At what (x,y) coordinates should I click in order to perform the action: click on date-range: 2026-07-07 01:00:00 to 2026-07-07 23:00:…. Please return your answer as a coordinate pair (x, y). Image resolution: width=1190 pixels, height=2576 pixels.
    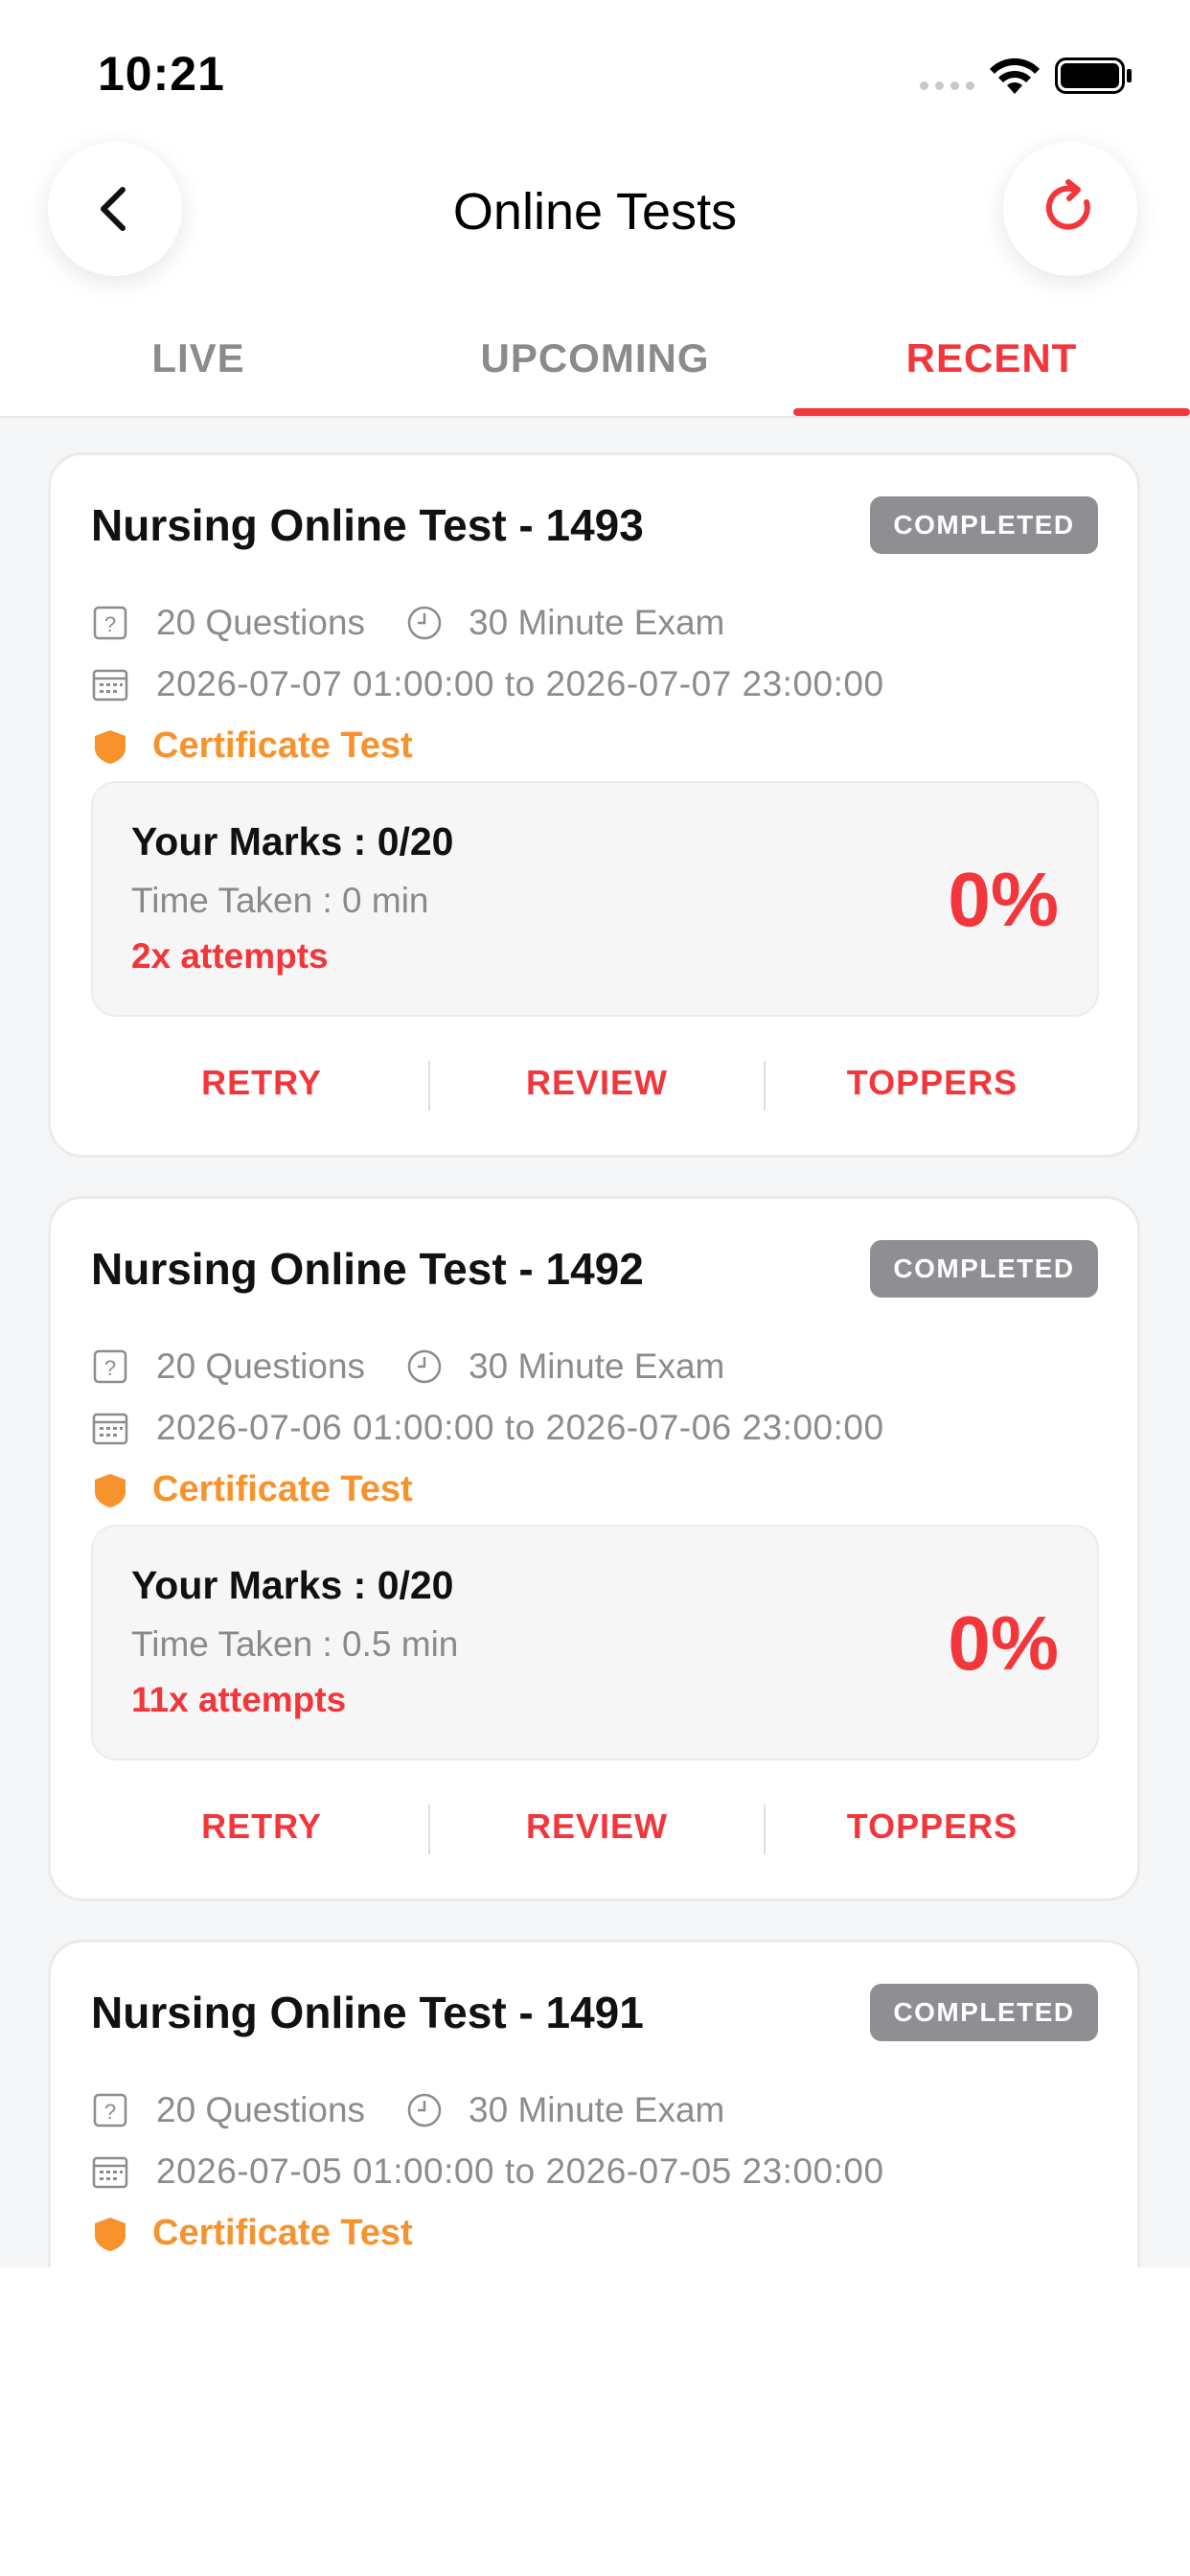
    Looking at the image, I should click on (520, 683).